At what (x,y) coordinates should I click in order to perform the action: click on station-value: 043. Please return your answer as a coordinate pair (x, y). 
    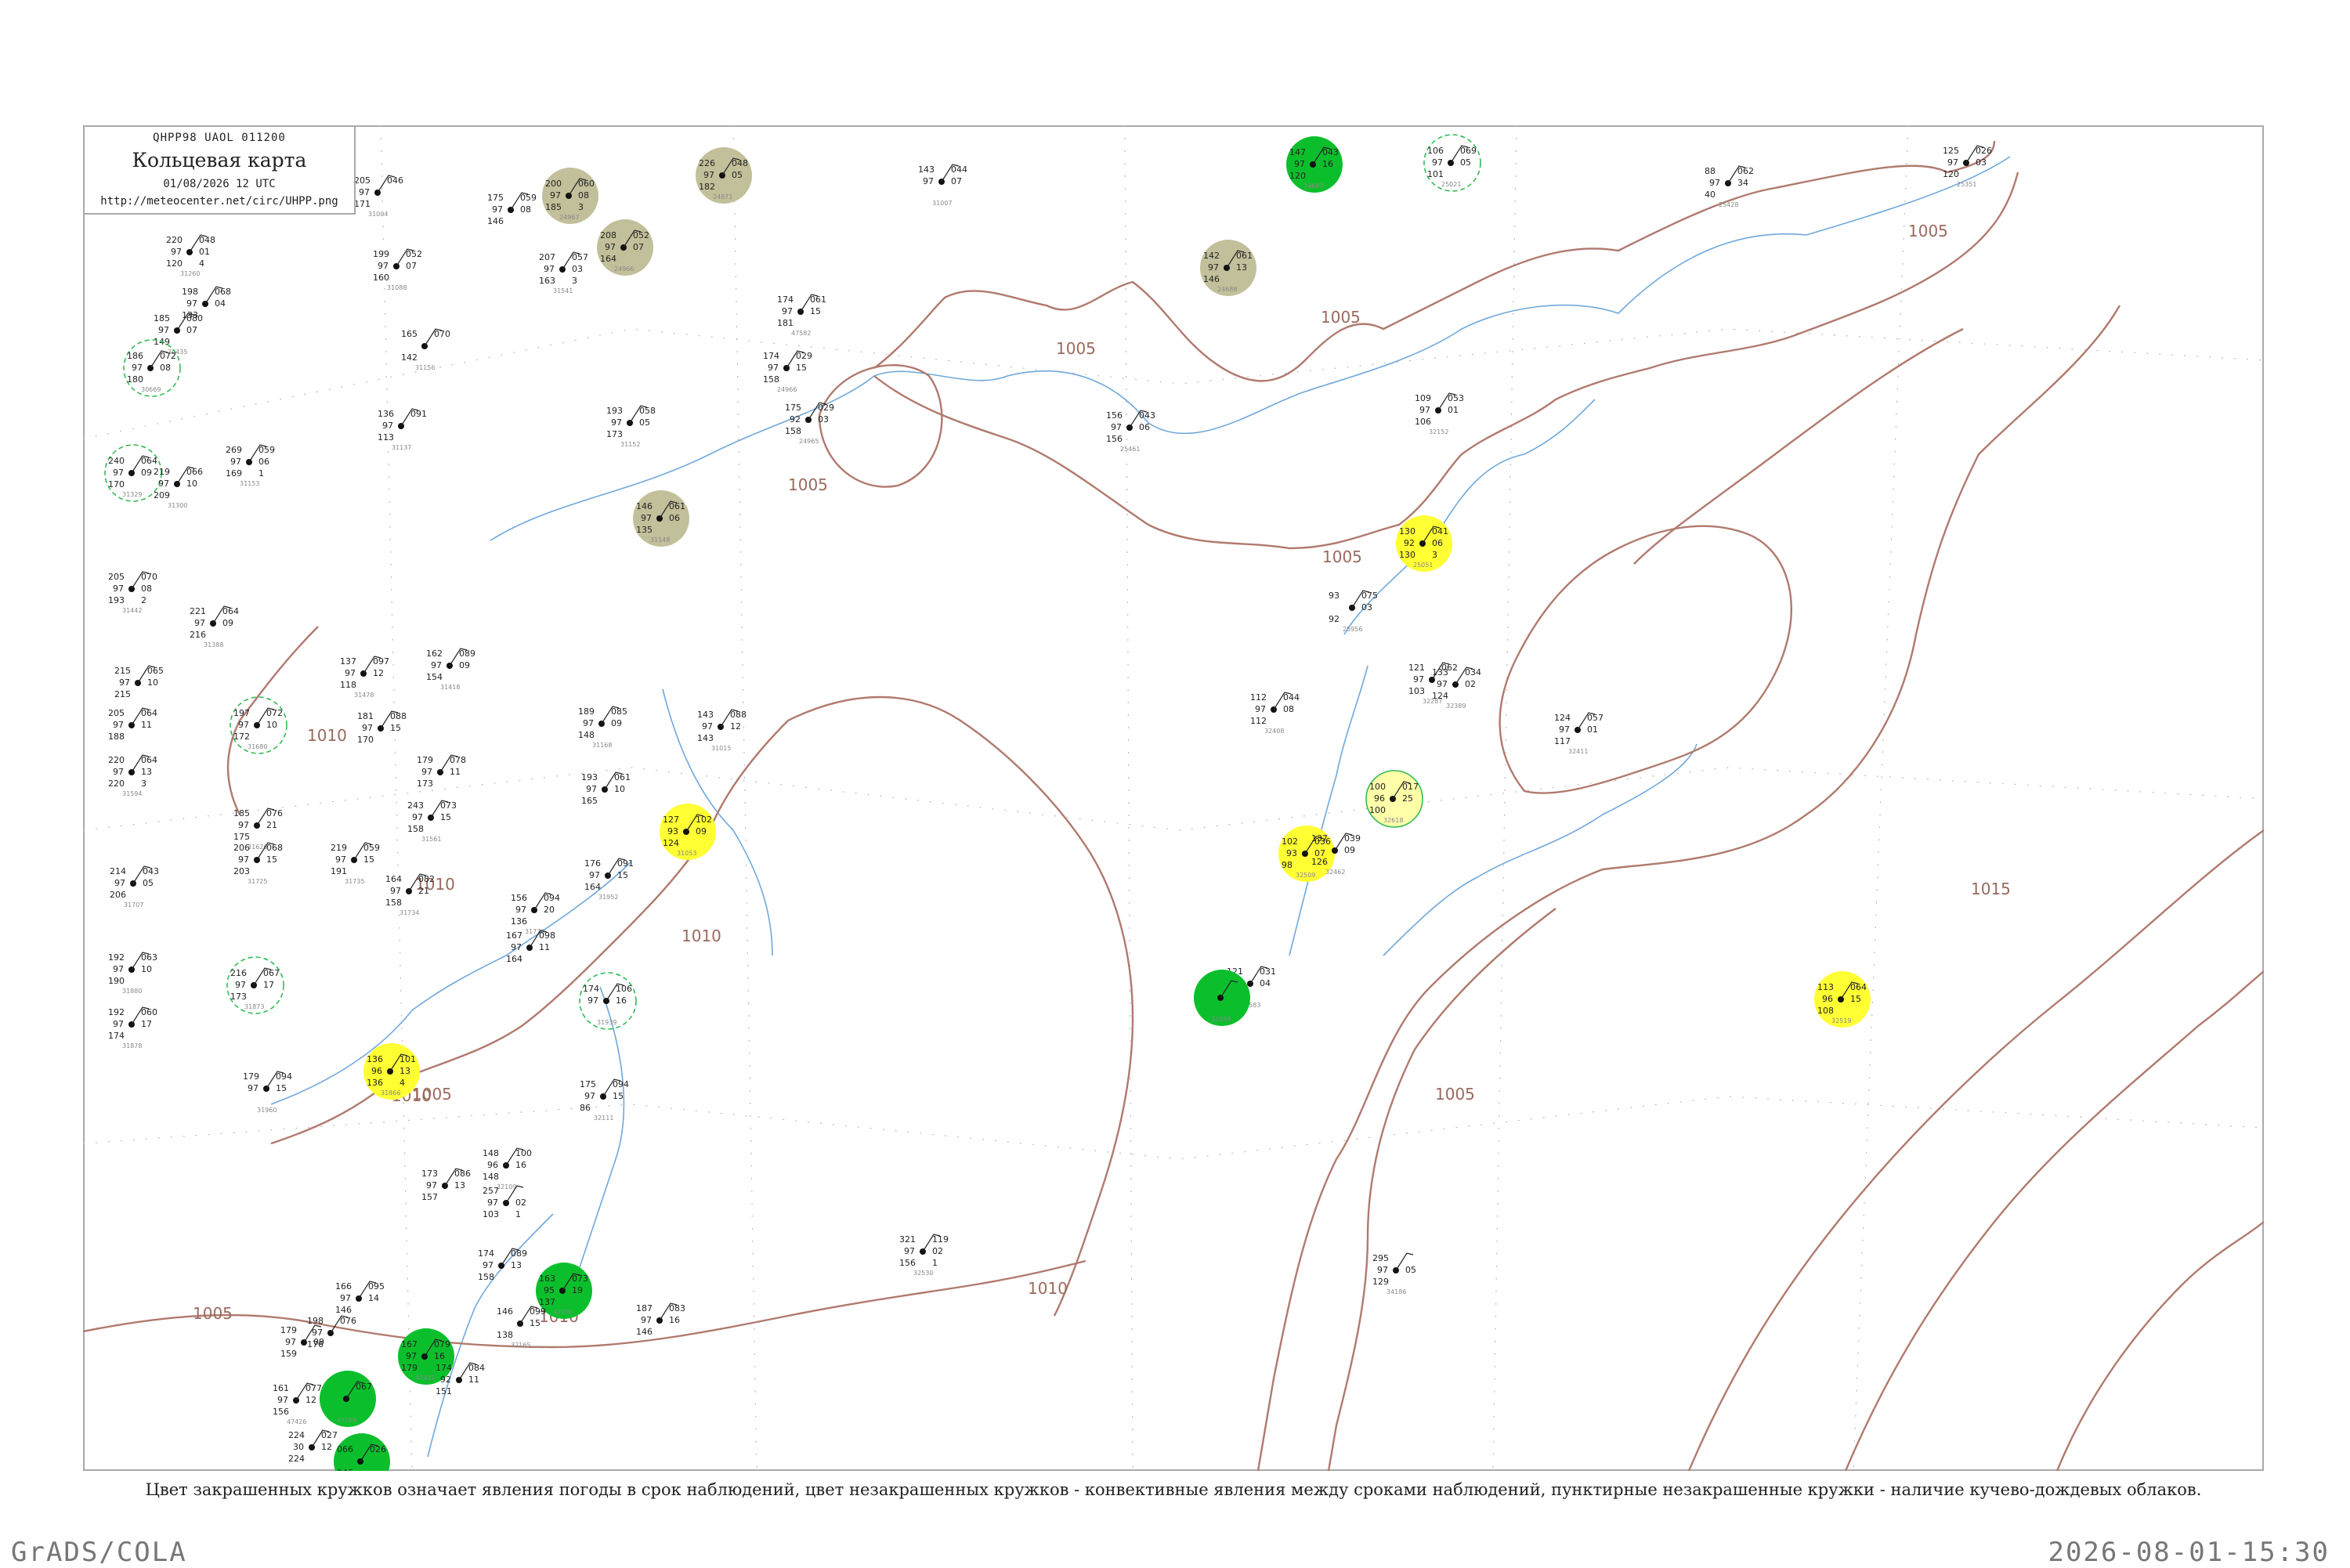
    Looking at the image, I should click on (1330, 152).